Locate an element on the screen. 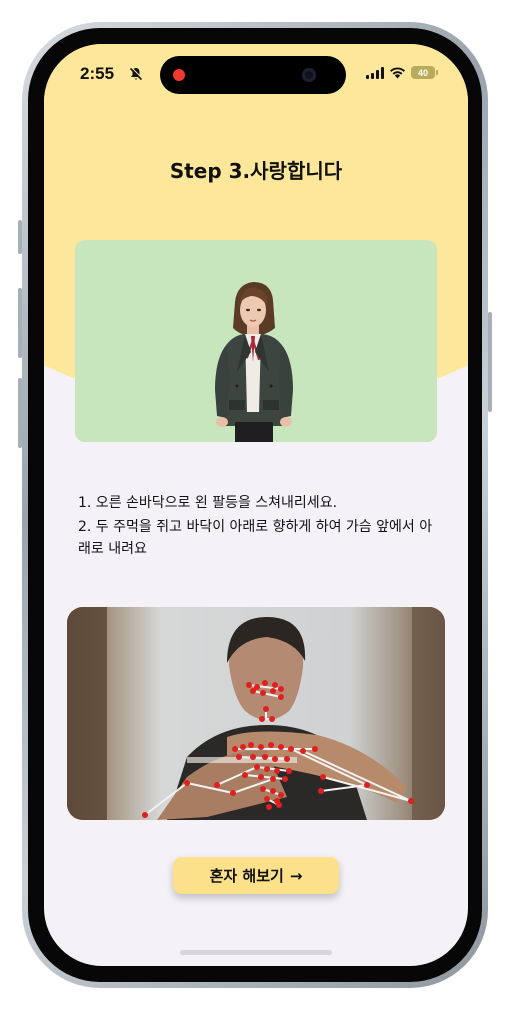 This screenshot has width=512, height=1009. volume-down-button is located at coordinates (20, 413).